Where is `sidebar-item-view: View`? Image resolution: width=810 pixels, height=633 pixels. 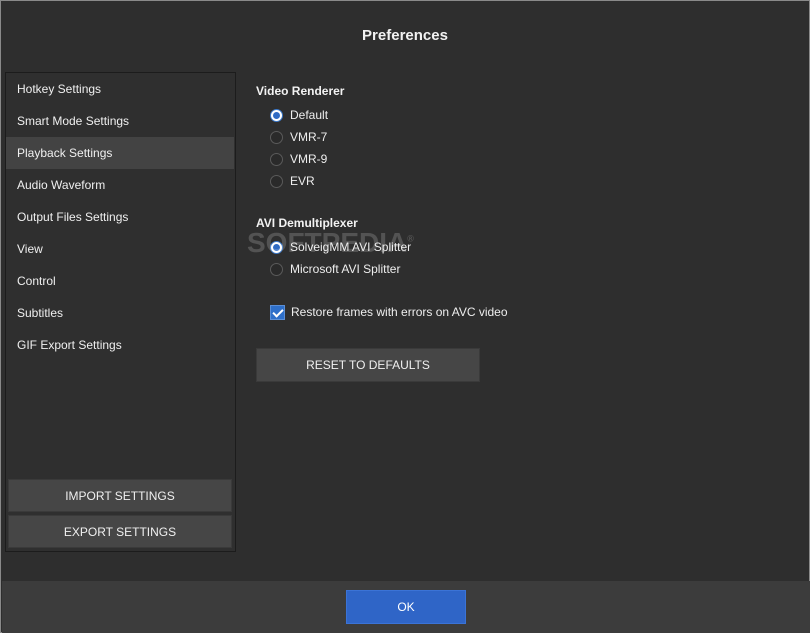 sidebar-item-view: View is located at coordinates (120, 249).